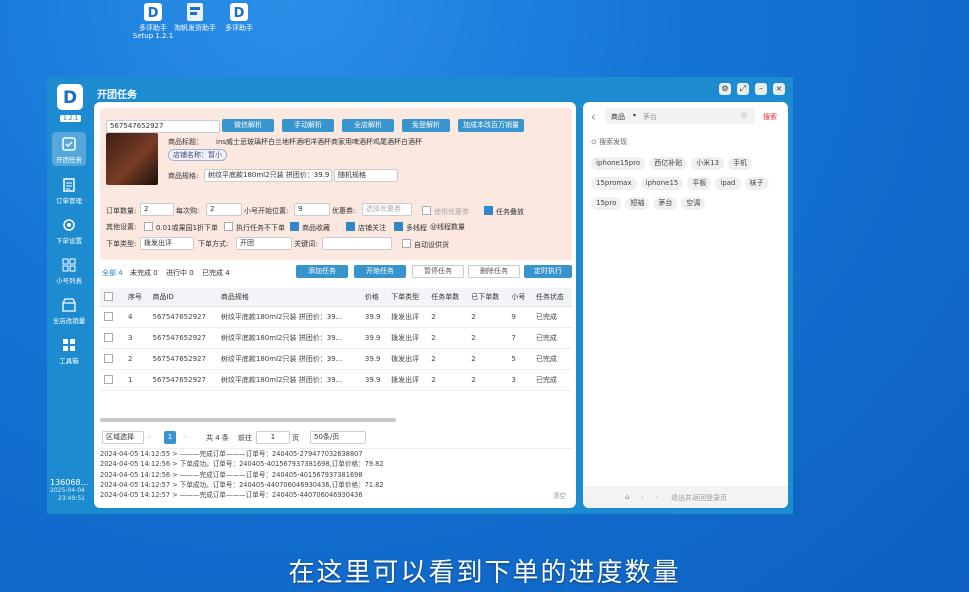  Describe the element at coordinates (69, 225) in the screenshot. I see `gear-icon` at that location.